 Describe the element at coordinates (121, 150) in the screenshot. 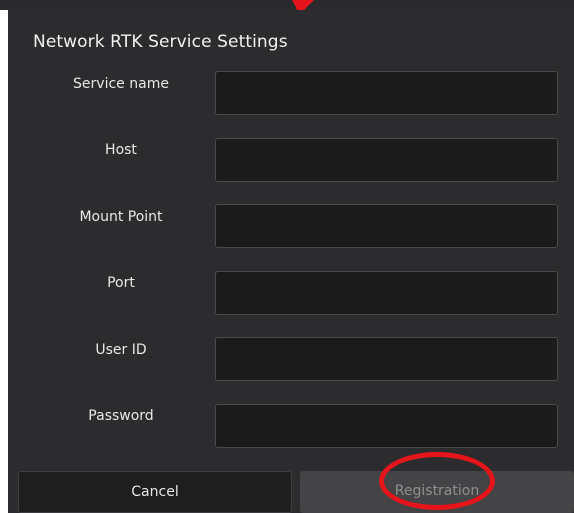

I see `host-label: Host` at that location.